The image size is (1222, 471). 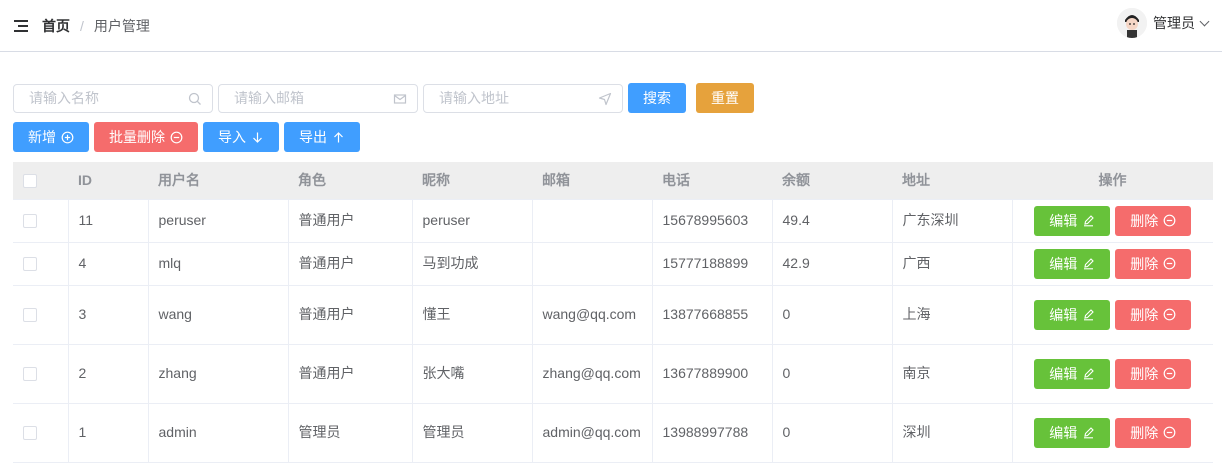 I want to click on cell-balance: 49.4, so click(x=832, y=221).